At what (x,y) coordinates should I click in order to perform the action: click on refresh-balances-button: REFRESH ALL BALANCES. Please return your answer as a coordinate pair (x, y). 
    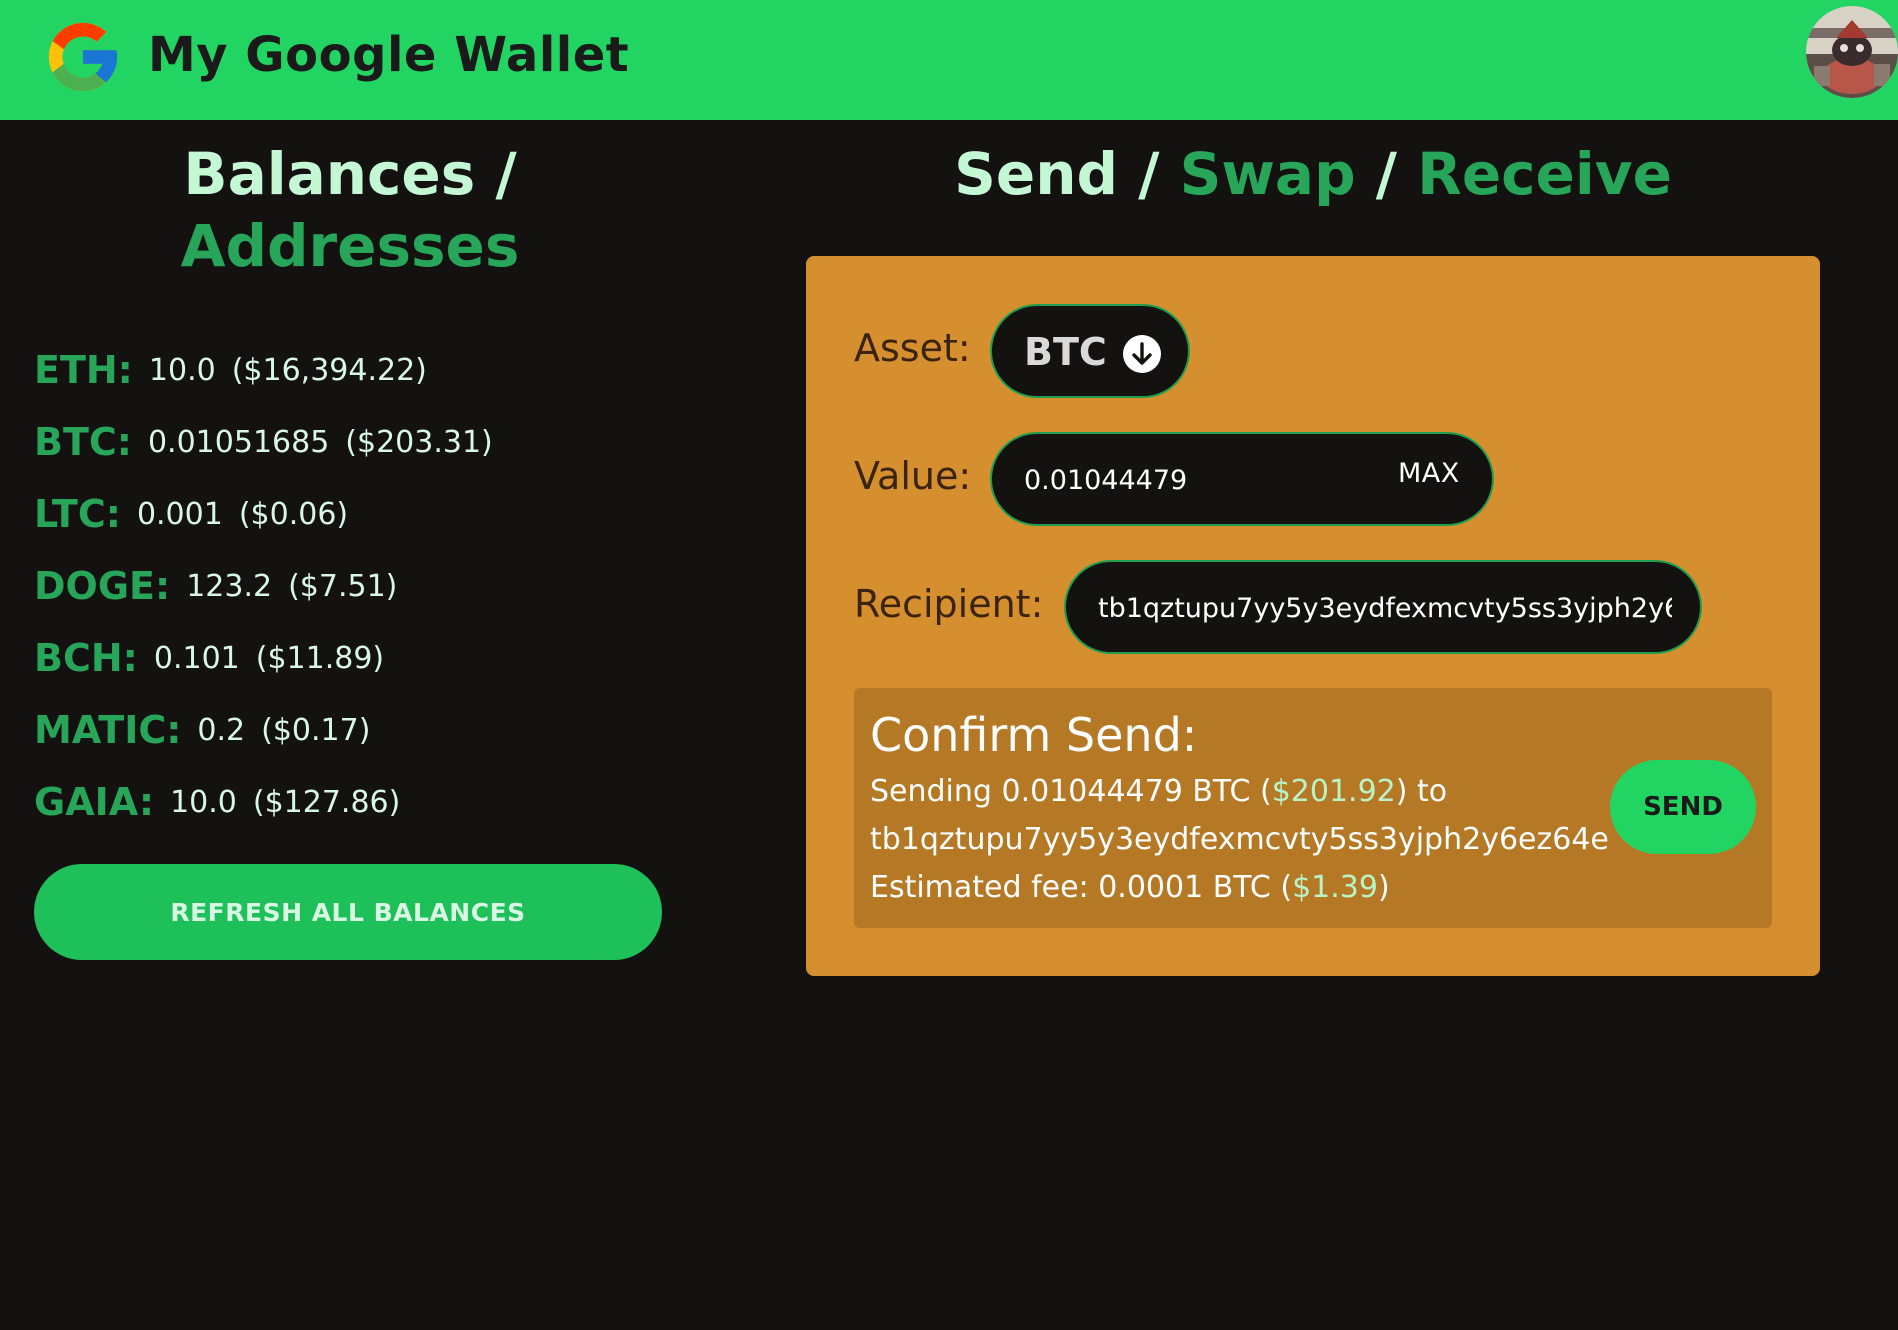
    Looking at the image, I should click on (348, 912).